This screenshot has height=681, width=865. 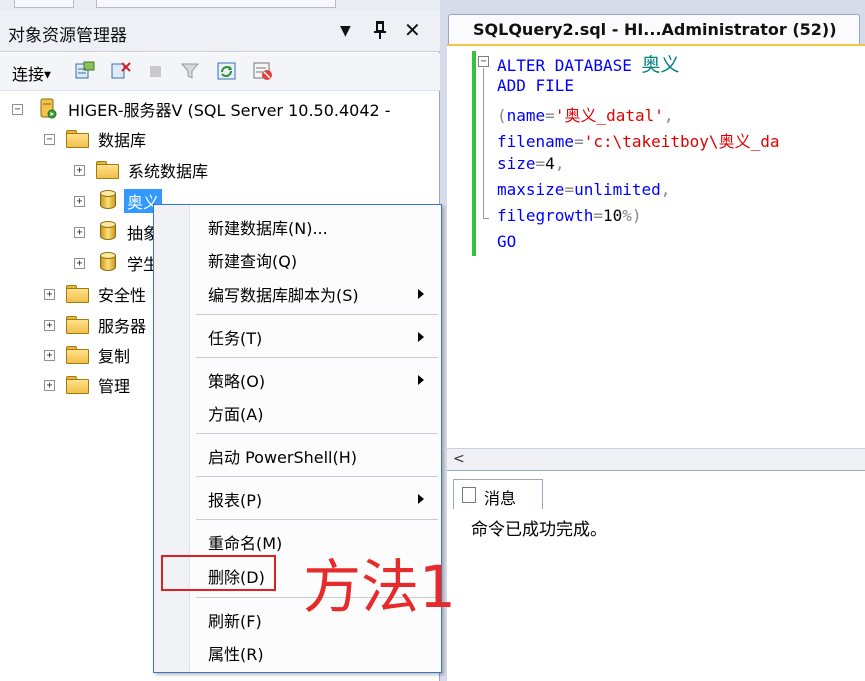 What do you see at coordinates (468, 247) in the screenshot?
I see `editor-gutter: −` at bounding box center [468, 247].